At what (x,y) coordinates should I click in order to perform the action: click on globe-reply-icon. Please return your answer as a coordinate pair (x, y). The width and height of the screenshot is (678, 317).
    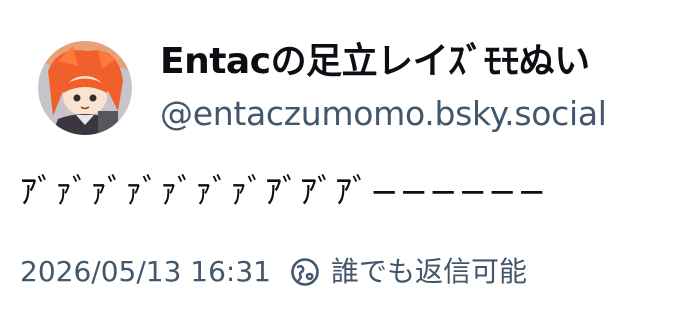
    Looking at the image, I should click on (305, 272).